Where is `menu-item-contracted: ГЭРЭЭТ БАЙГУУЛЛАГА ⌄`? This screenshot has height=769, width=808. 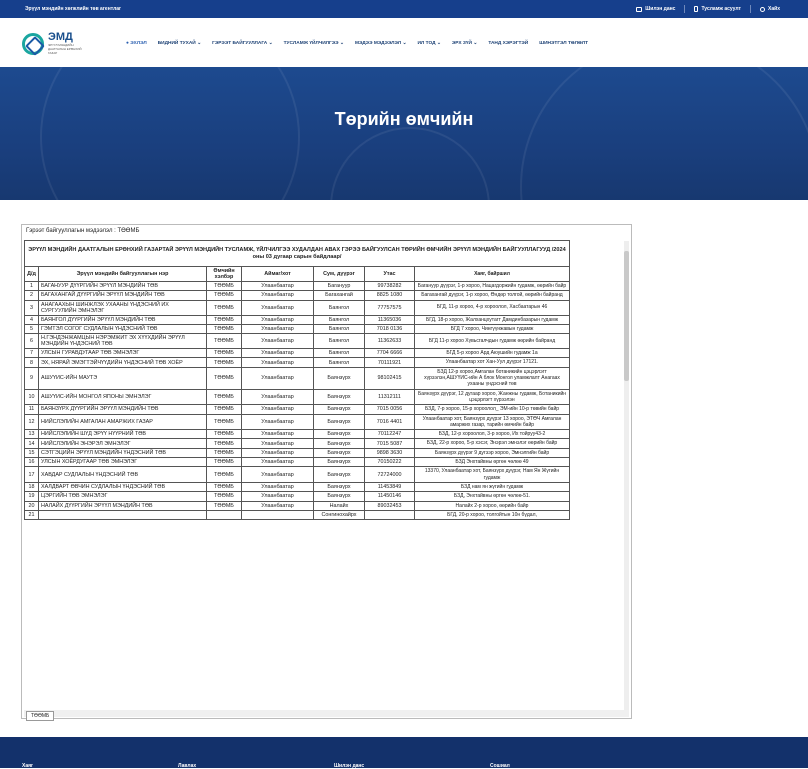 menu-item-contracted: ГЭРЭЭТ БАЙГУУЛЛАГА ⌄ is located at coordinates (242, 43).